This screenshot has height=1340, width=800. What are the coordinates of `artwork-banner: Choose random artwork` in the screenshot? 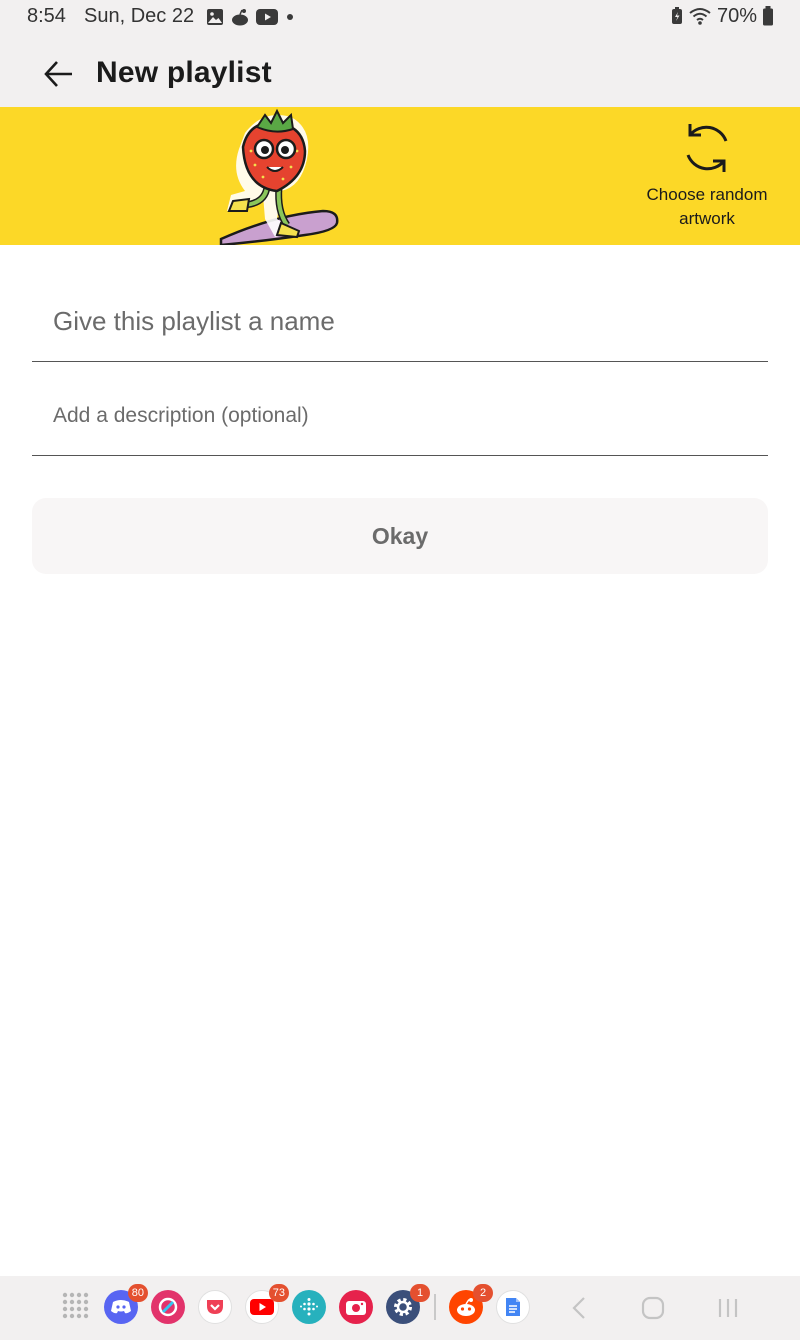 It's located at (400, 176).